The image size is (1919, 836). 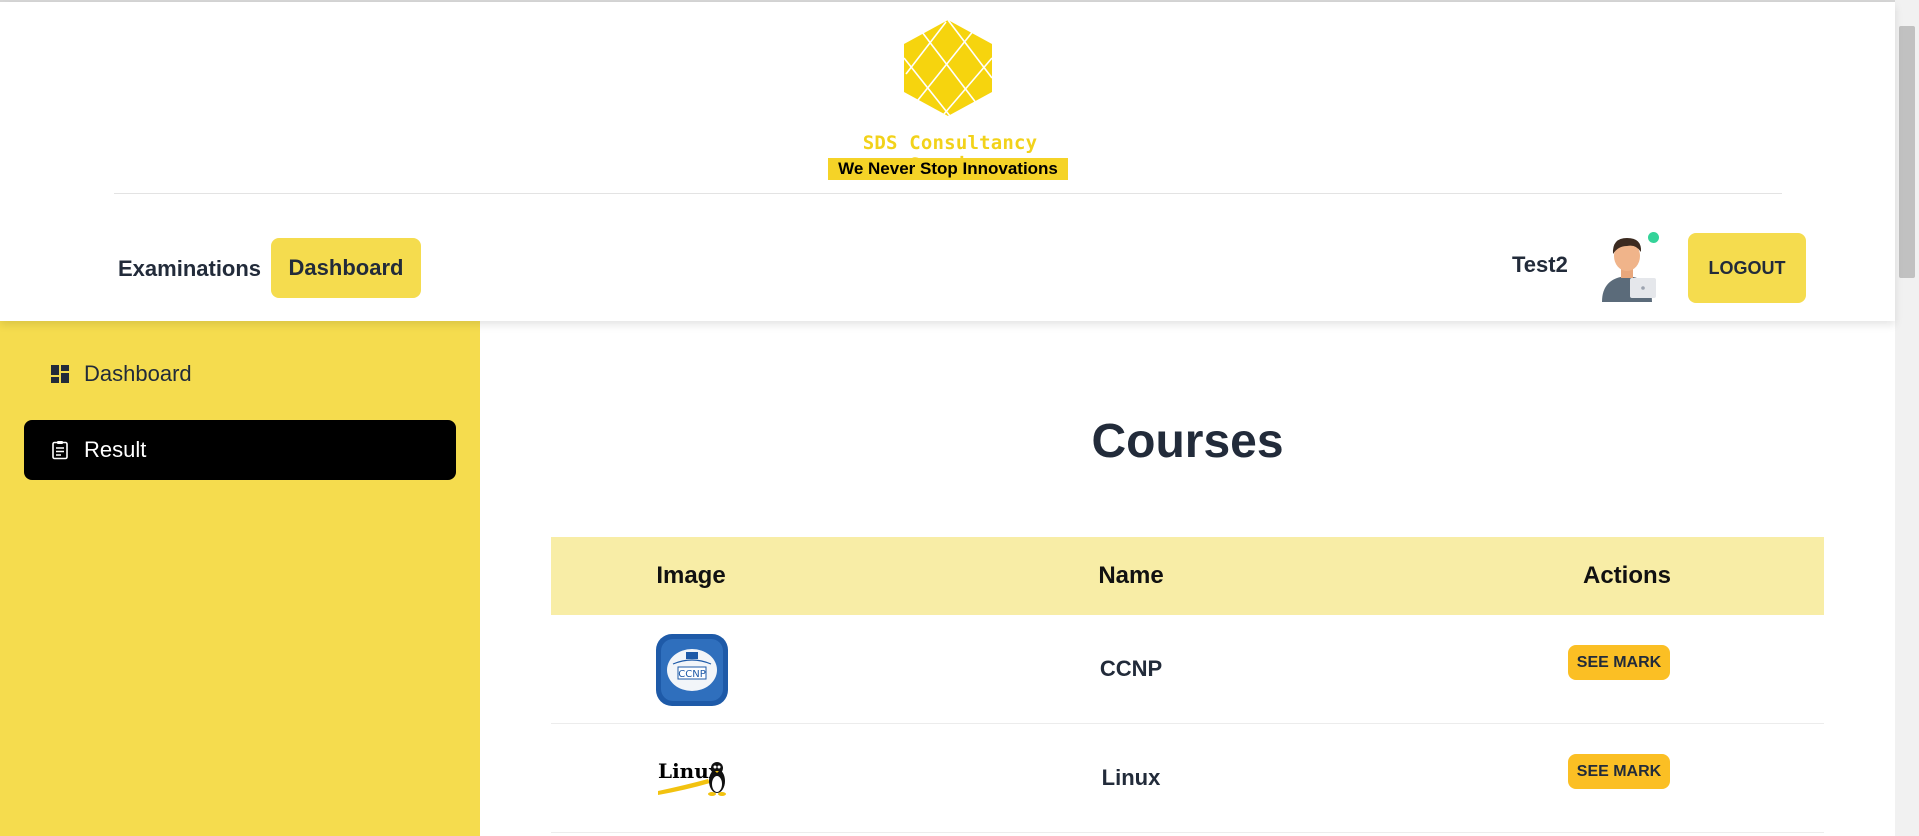 What do you see at coordinates (948, 169) in the screenshot?
I see `brand-tagline: We Never Stop Innovations` at bounding box center [948, 169].